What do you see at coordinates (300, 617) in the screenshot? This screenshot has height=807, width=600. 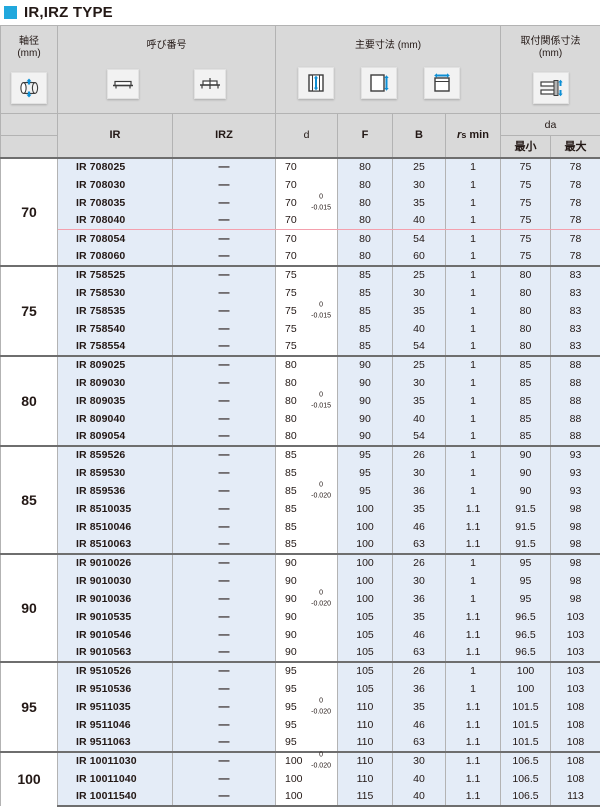 I see `table-row: IR 9010535—90105351.196.5103` at bounding box center [300, 617].